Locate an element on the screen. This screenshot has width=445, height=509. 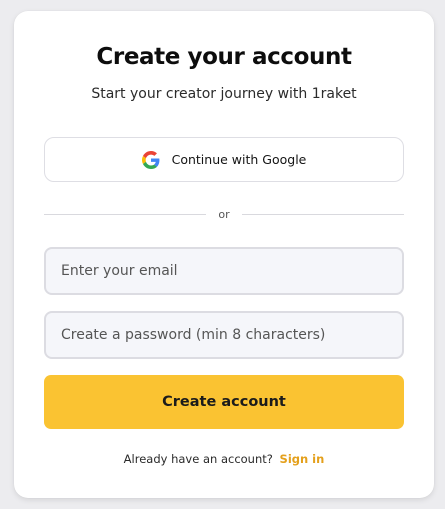
google-g-icon is located at coordinates (150, 159).